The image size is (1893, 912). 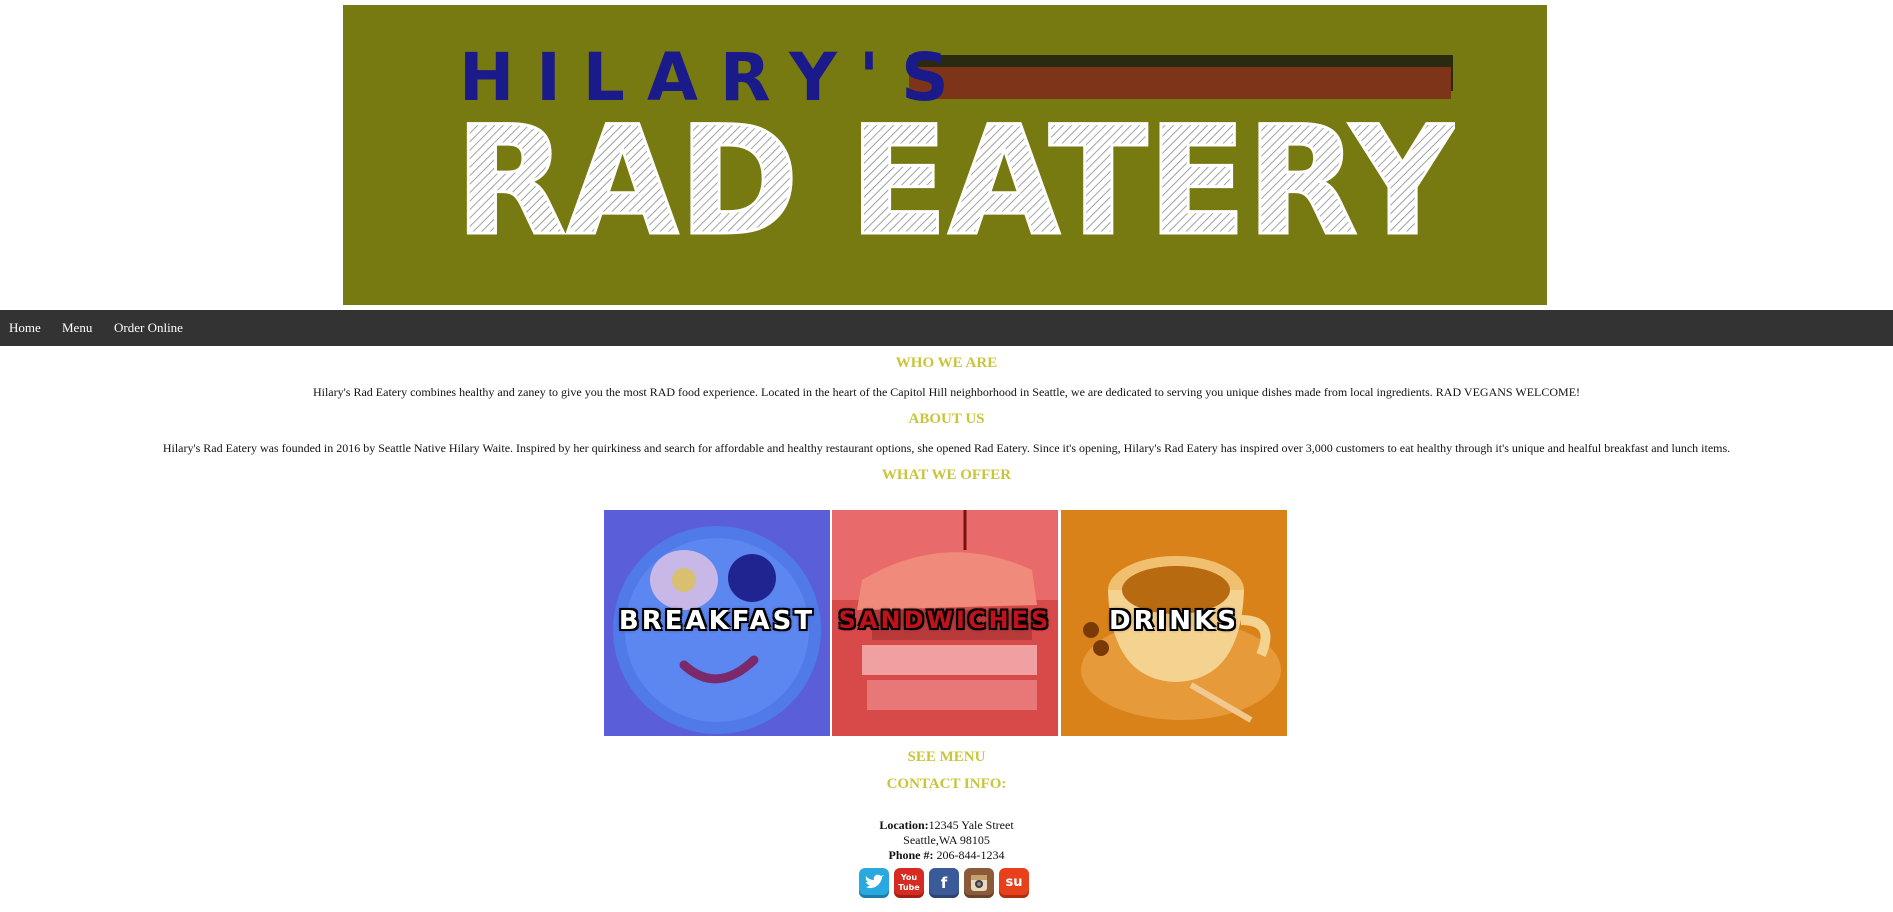 What do you see at coordinates (874, 883) in the screenshot?
I see `twitter-icon` at bounding box center [874, 883].